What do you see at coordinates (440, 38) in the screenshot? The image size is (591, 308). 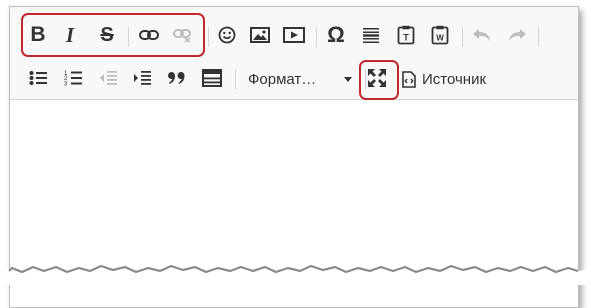 I see `svg-text: W` at bounding box center [440, 38].